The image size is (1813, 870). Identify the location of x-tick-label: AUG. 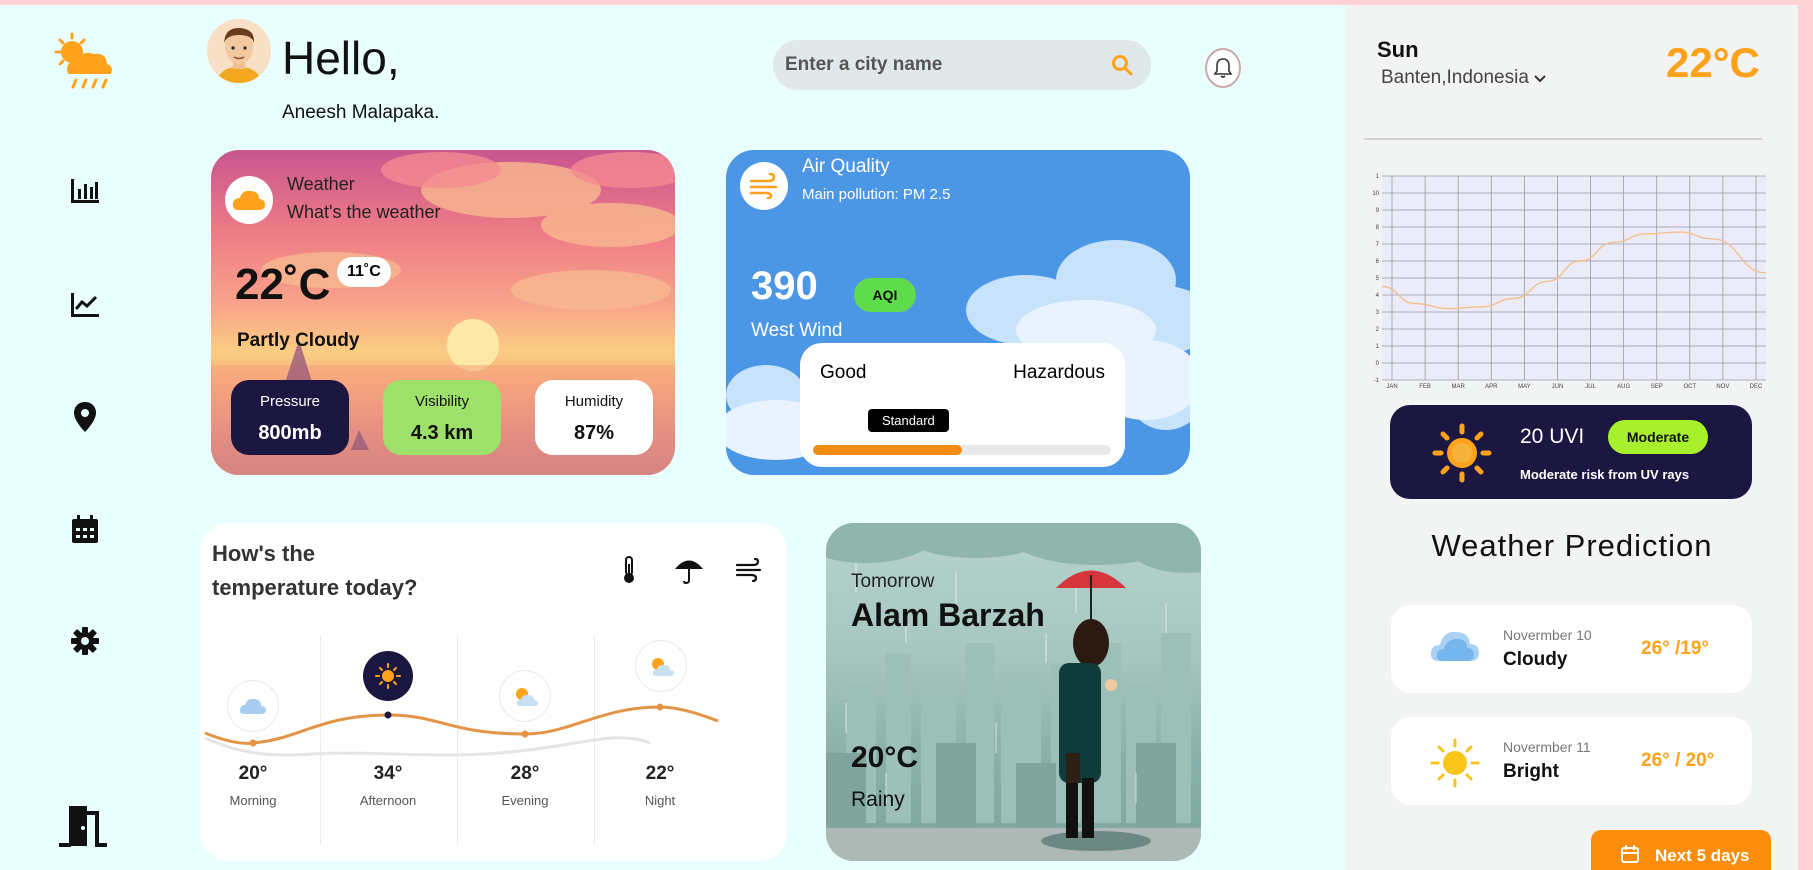
(1623, 387).